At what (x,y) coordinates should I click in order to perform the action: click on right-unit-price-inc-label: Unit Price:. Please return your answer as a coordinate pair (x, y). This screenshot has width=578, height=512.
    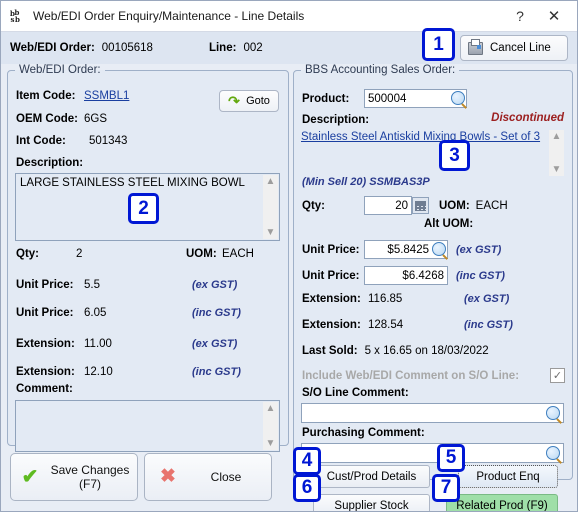
    Looking at the image, I should click on (331, 275).